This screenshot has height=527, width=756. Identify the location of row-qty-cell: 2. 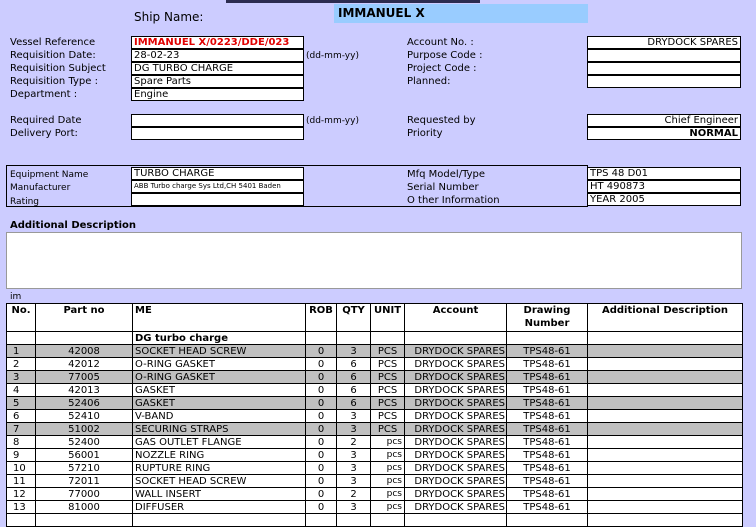
(353, 494).